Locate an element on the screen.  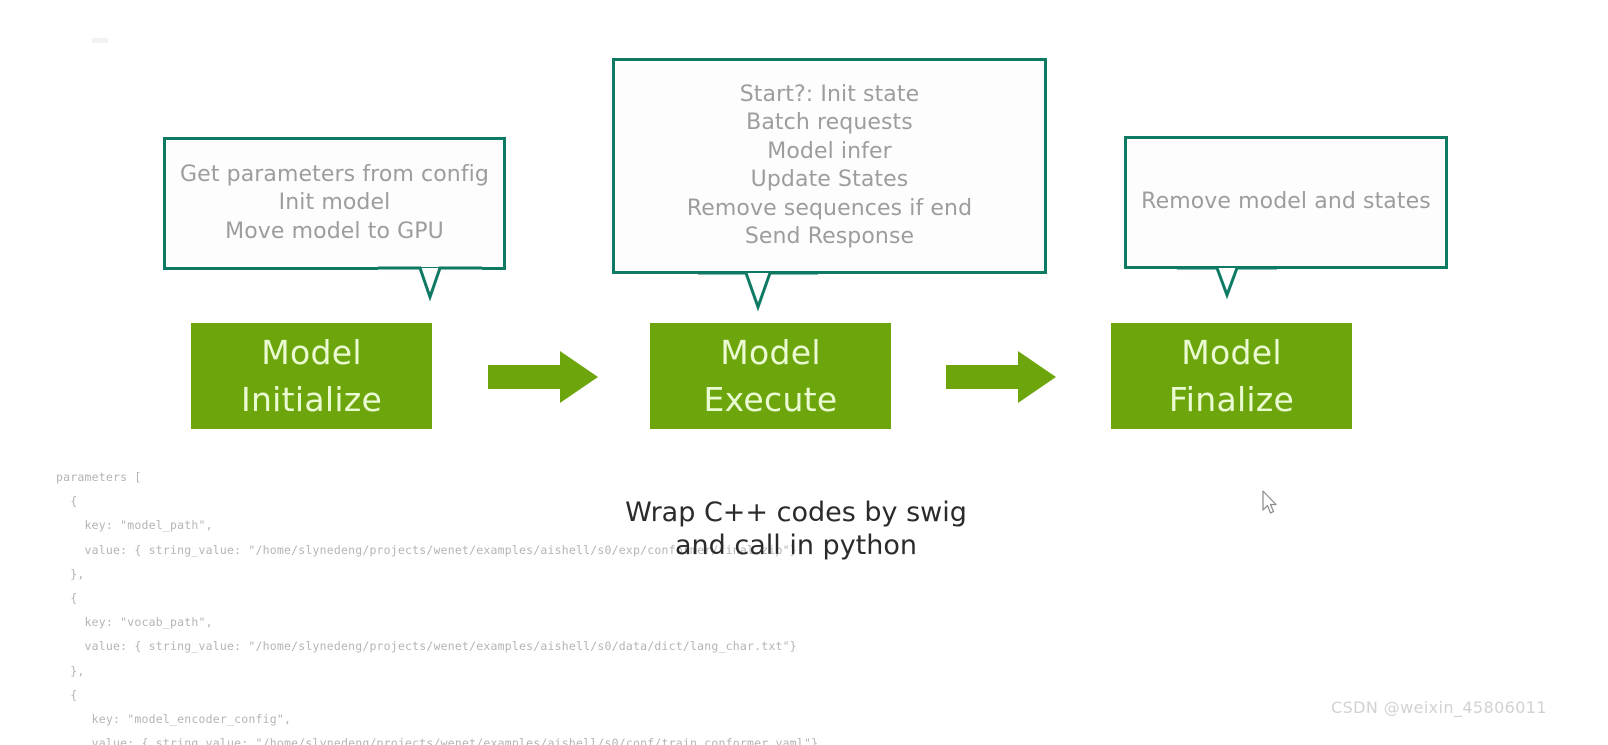
mouse-pointer-icon is located at coordinates (1271, 503).